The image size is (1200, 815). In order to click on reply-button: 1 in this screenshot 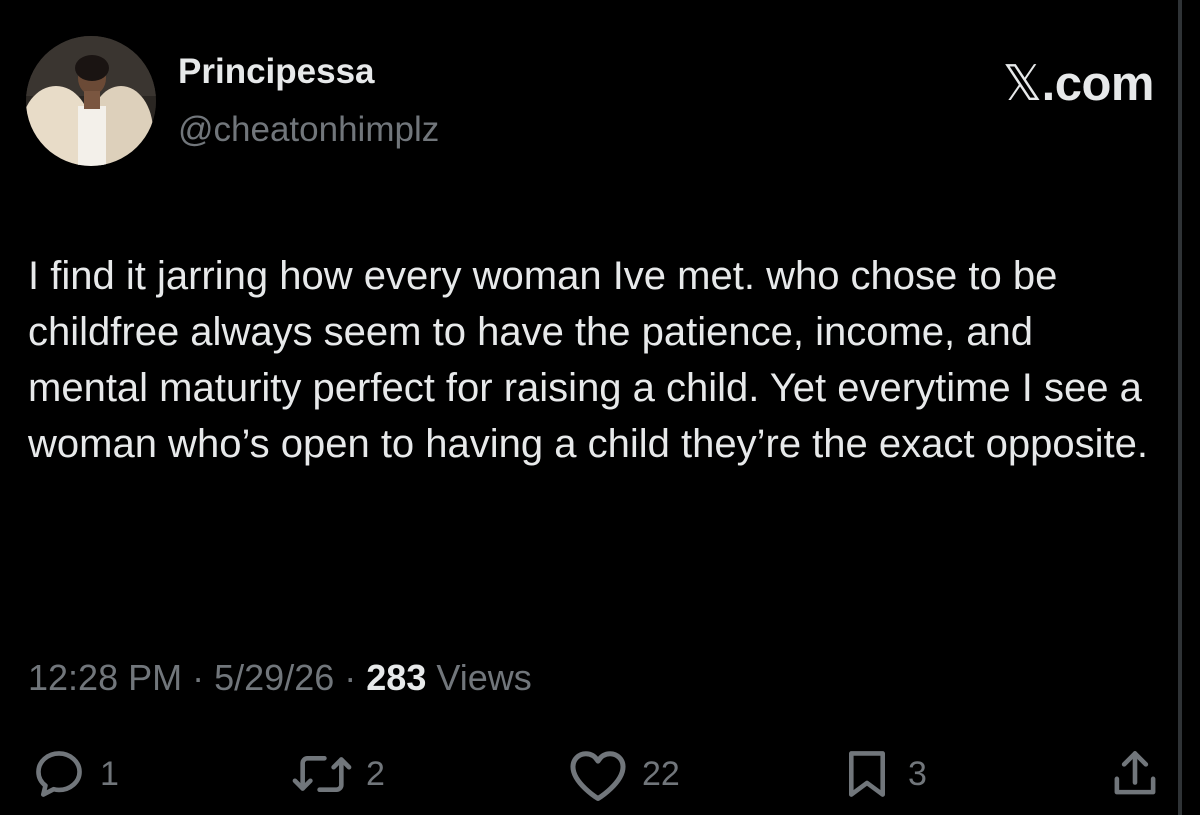, I will do `click(74, 774)`.